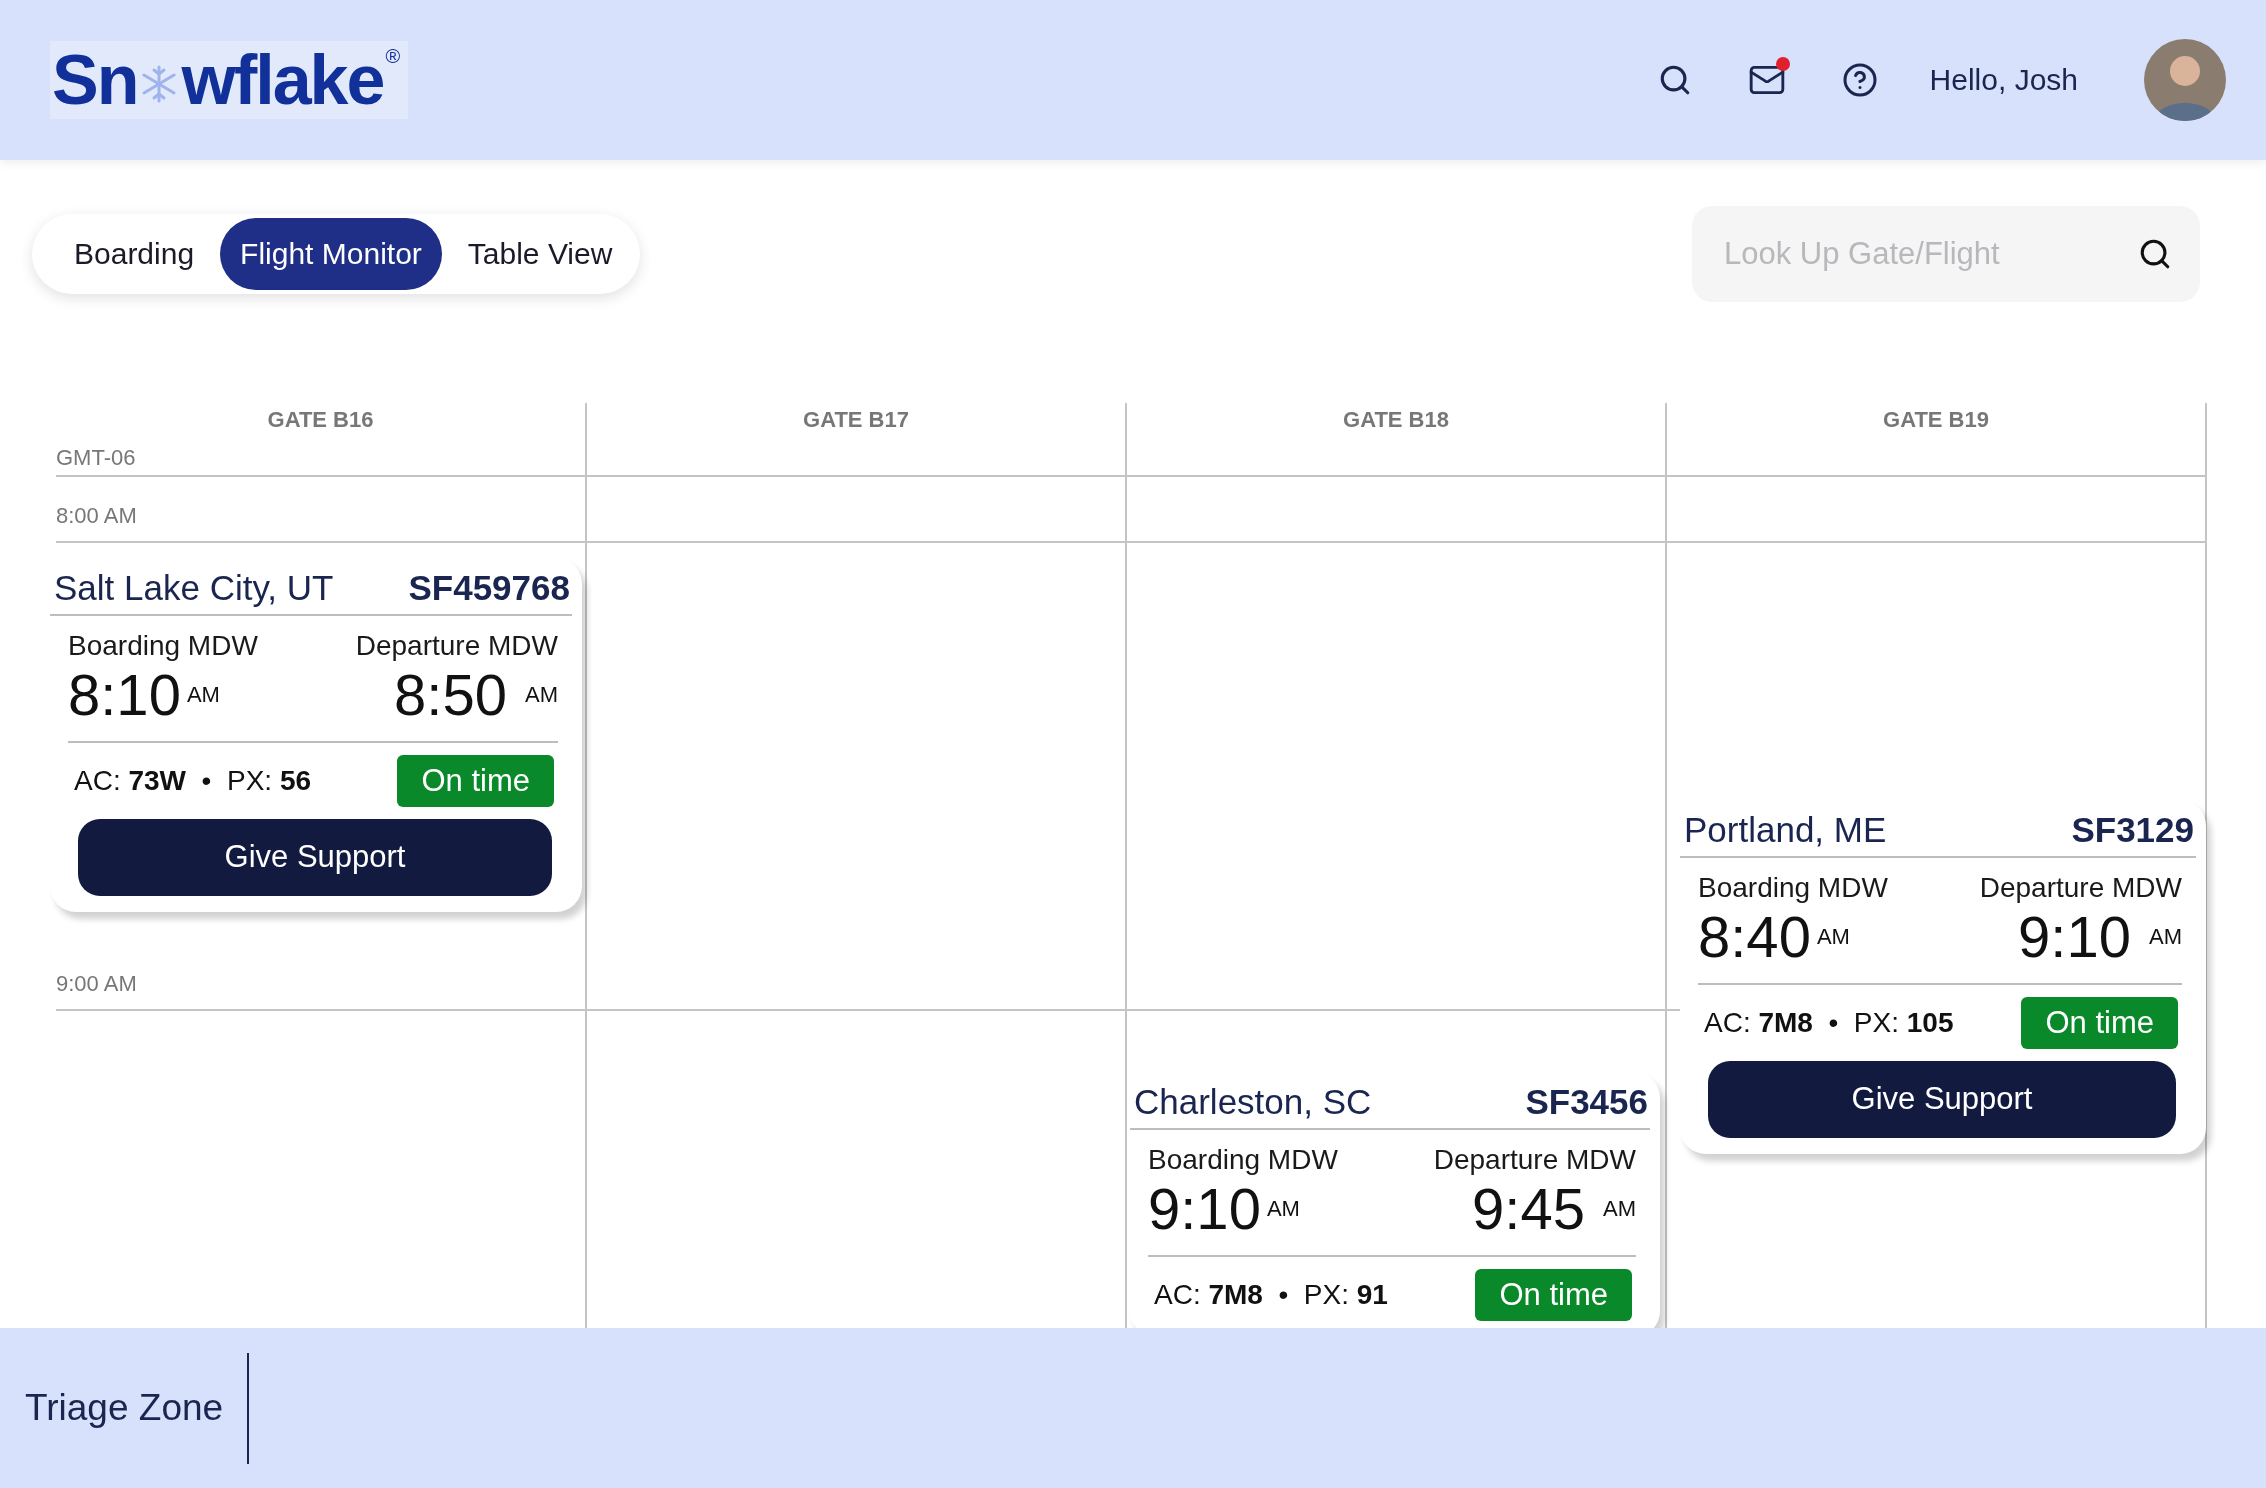  What do you see at coordinates (96, 458) in the screenshot?
I see `timezone-label: GMT-06` at bounding box center [96, 458].